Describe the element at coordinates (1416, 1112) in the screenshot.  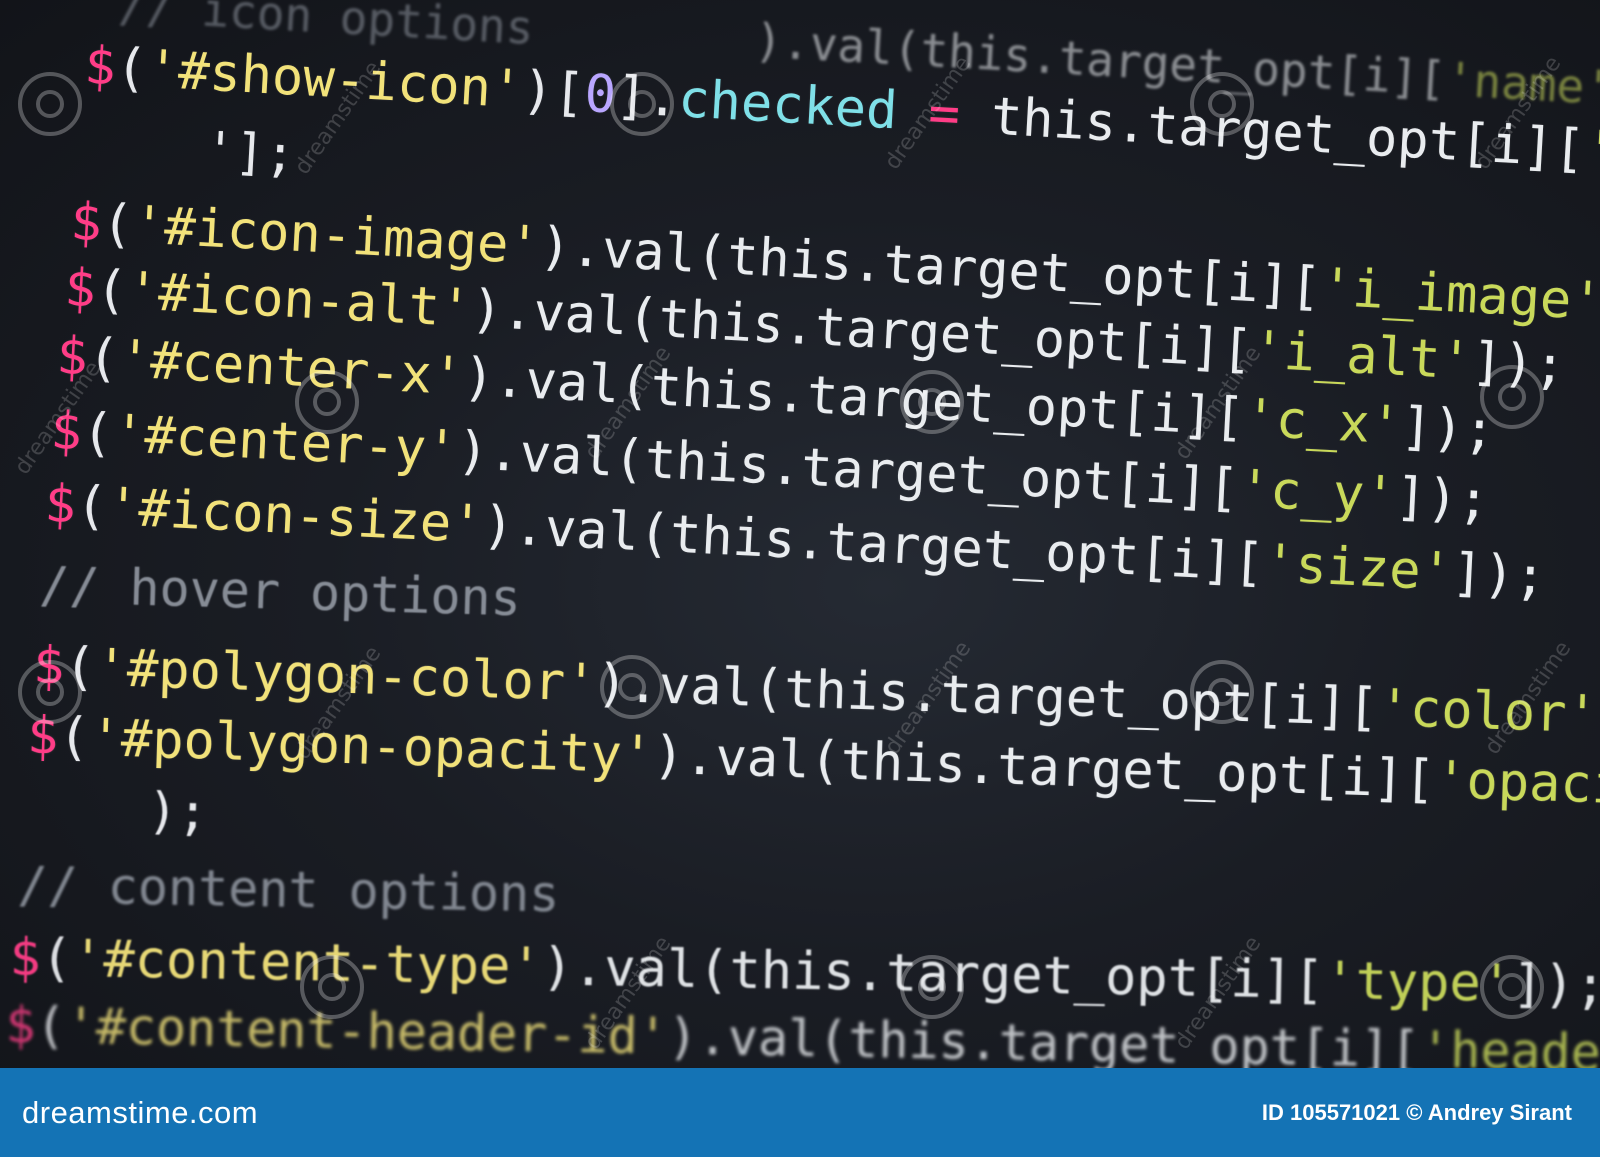
I see `image-credit: ID 105571021 © Andrey Sirant` at that location.